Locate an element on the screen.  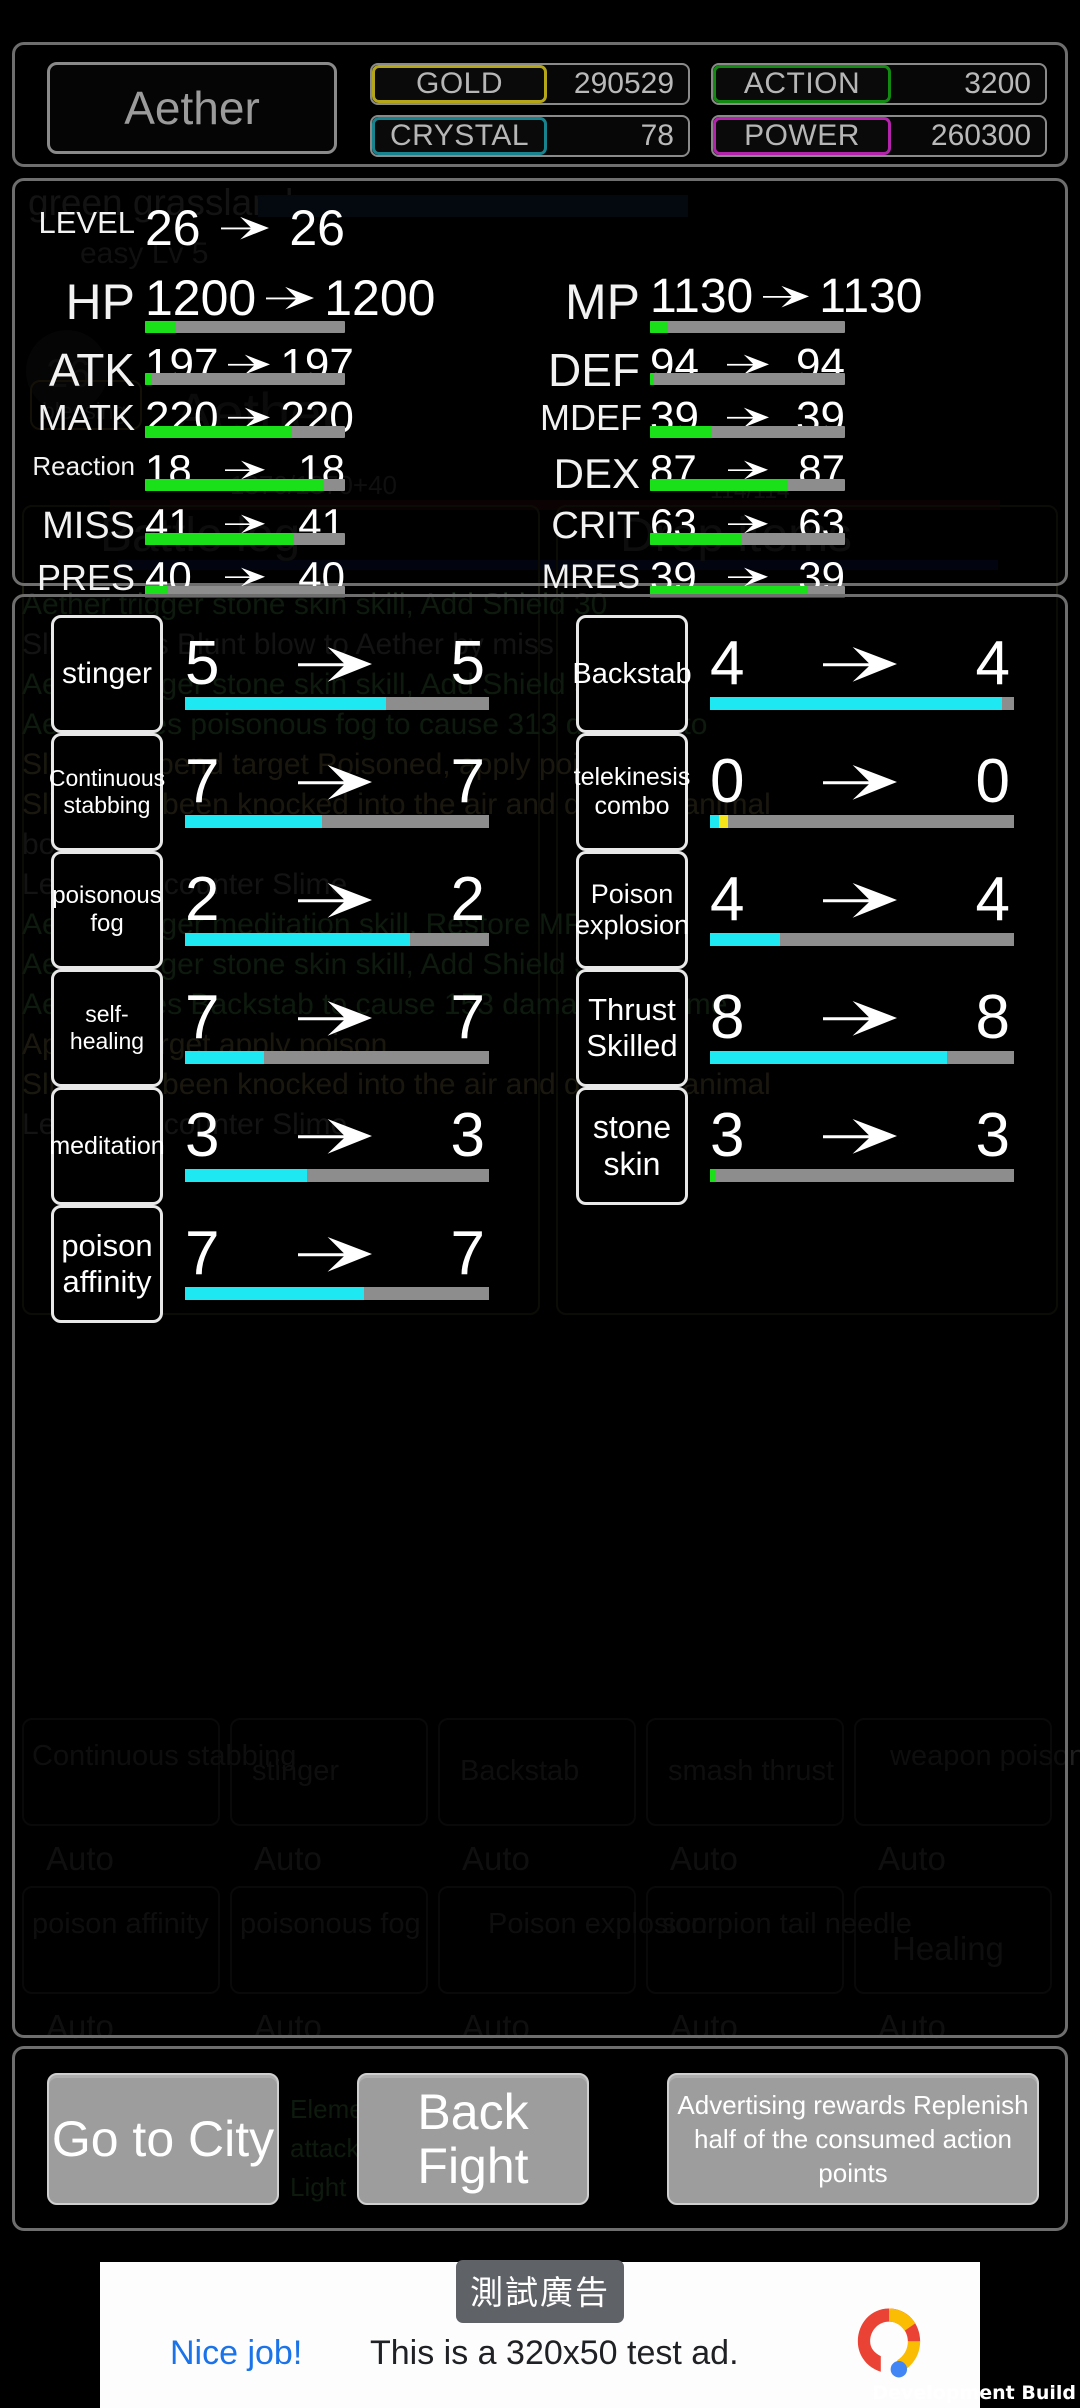
stat-label: MISS is located at coordinates (88, 526).